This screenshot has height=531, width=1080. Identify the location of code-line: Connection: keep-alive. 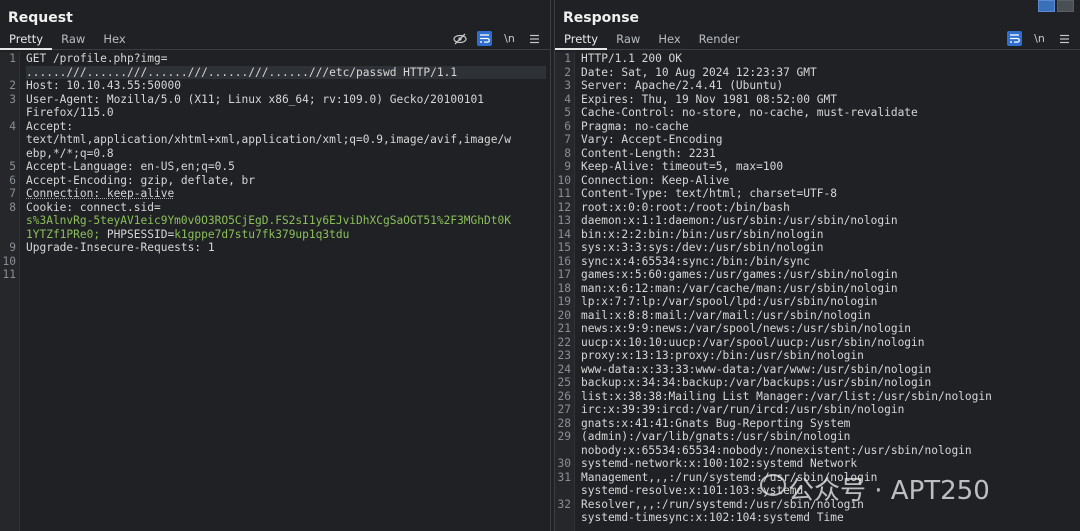
(286, 194).